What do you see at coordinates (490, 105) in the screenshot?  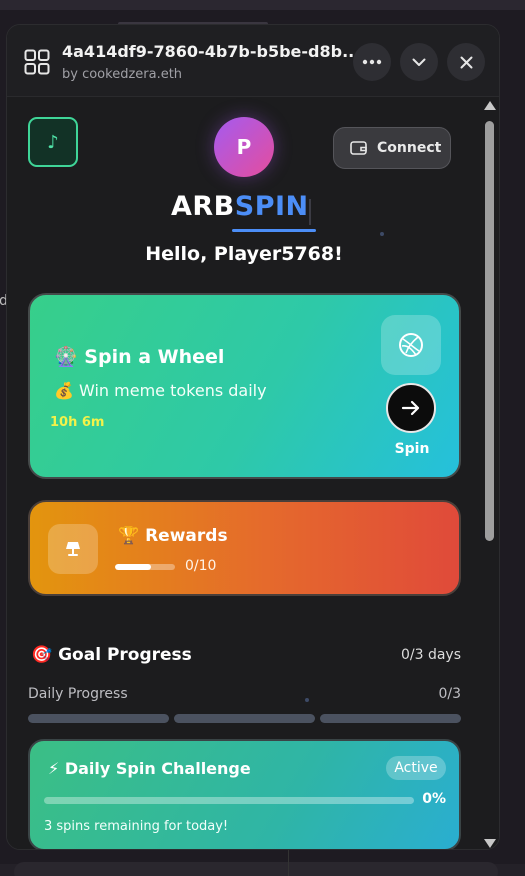 I see `scroll-up-arrow` at bounding box center [490, 105].